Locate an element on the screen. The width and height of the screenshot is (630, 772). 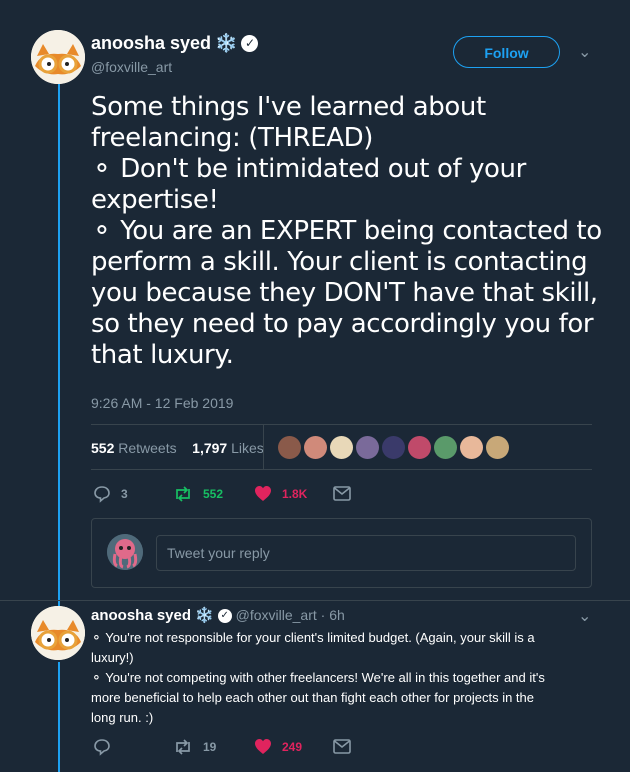
like-count: 249 is located at coordinates (292, 746).